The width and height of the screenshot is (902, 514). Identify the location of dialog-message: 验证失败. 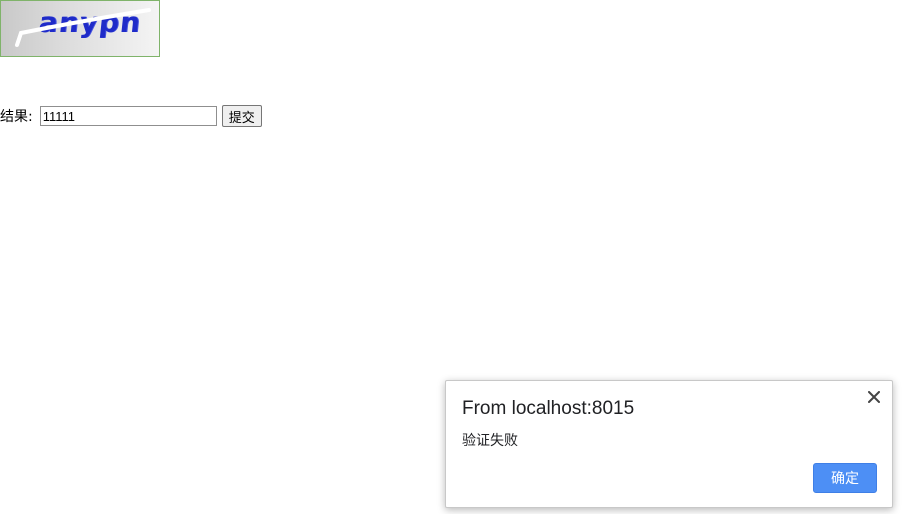
(490, 441).